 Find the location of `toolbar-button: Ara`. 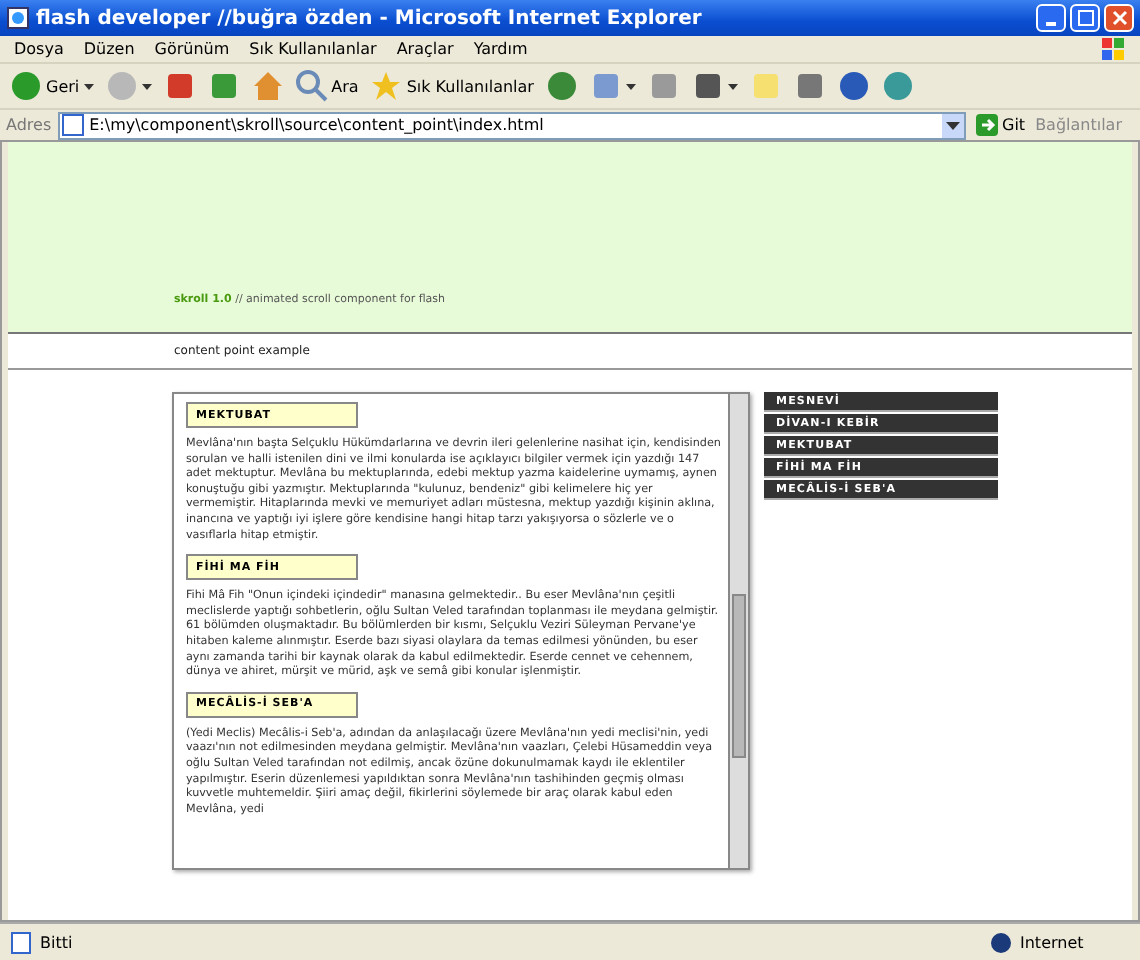

toolbar-button: Ara is located at coordinates (327, 86).